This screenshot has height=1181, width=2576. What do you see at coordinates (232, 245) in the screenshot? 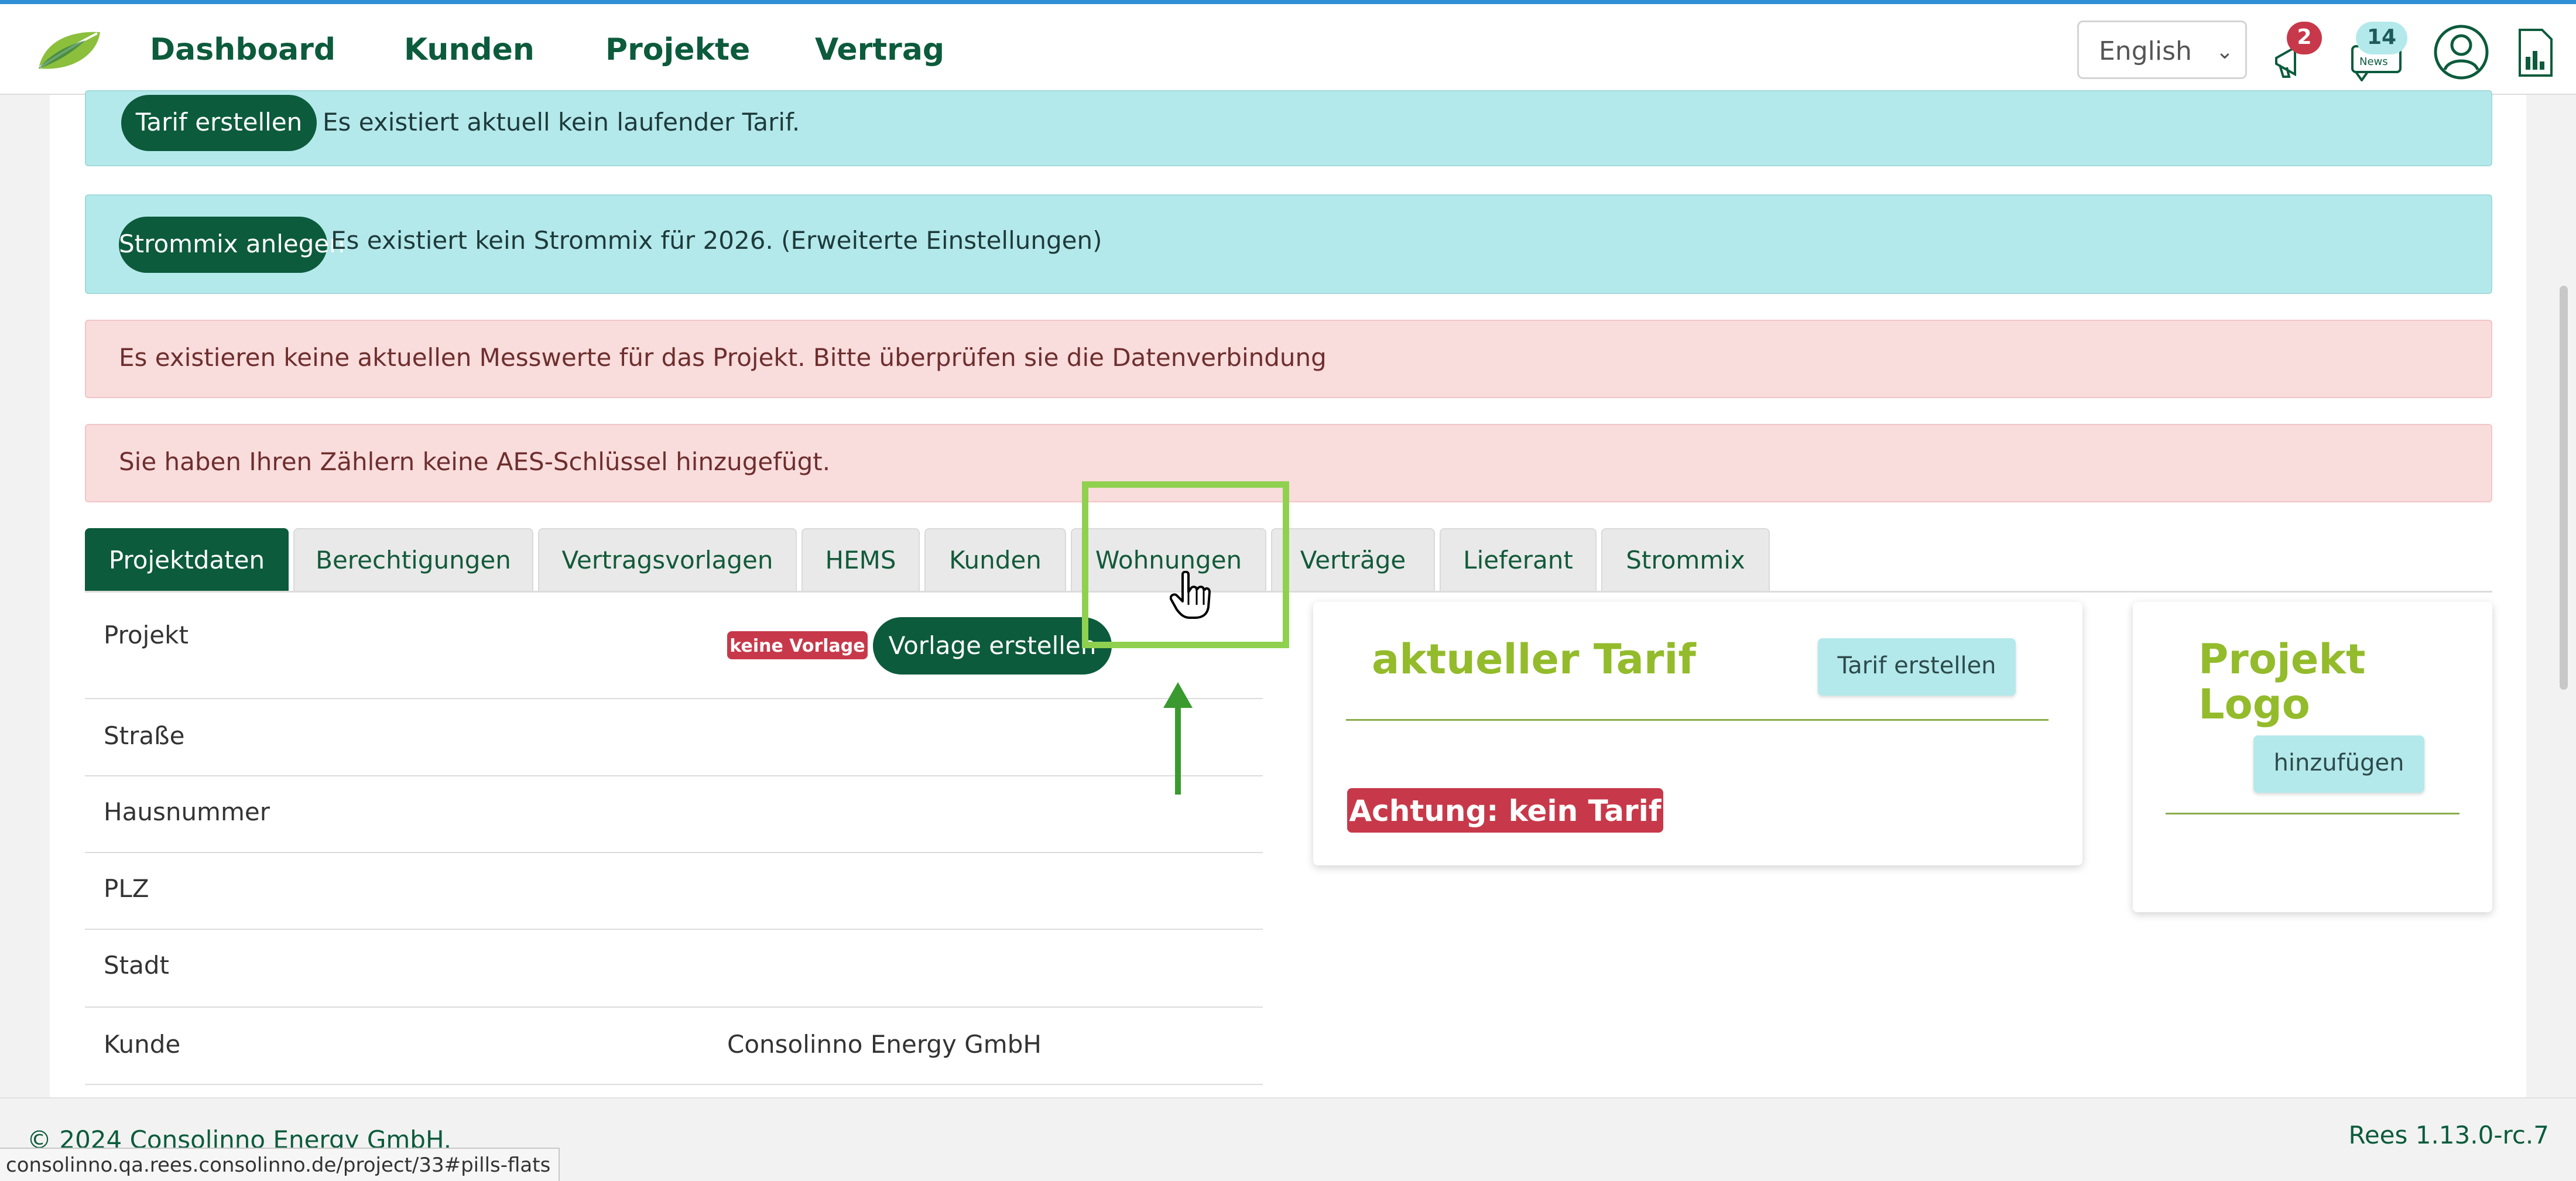
I see `strommix-anlegen-button: Strommix anlegen` at bounding box center [232, 245].